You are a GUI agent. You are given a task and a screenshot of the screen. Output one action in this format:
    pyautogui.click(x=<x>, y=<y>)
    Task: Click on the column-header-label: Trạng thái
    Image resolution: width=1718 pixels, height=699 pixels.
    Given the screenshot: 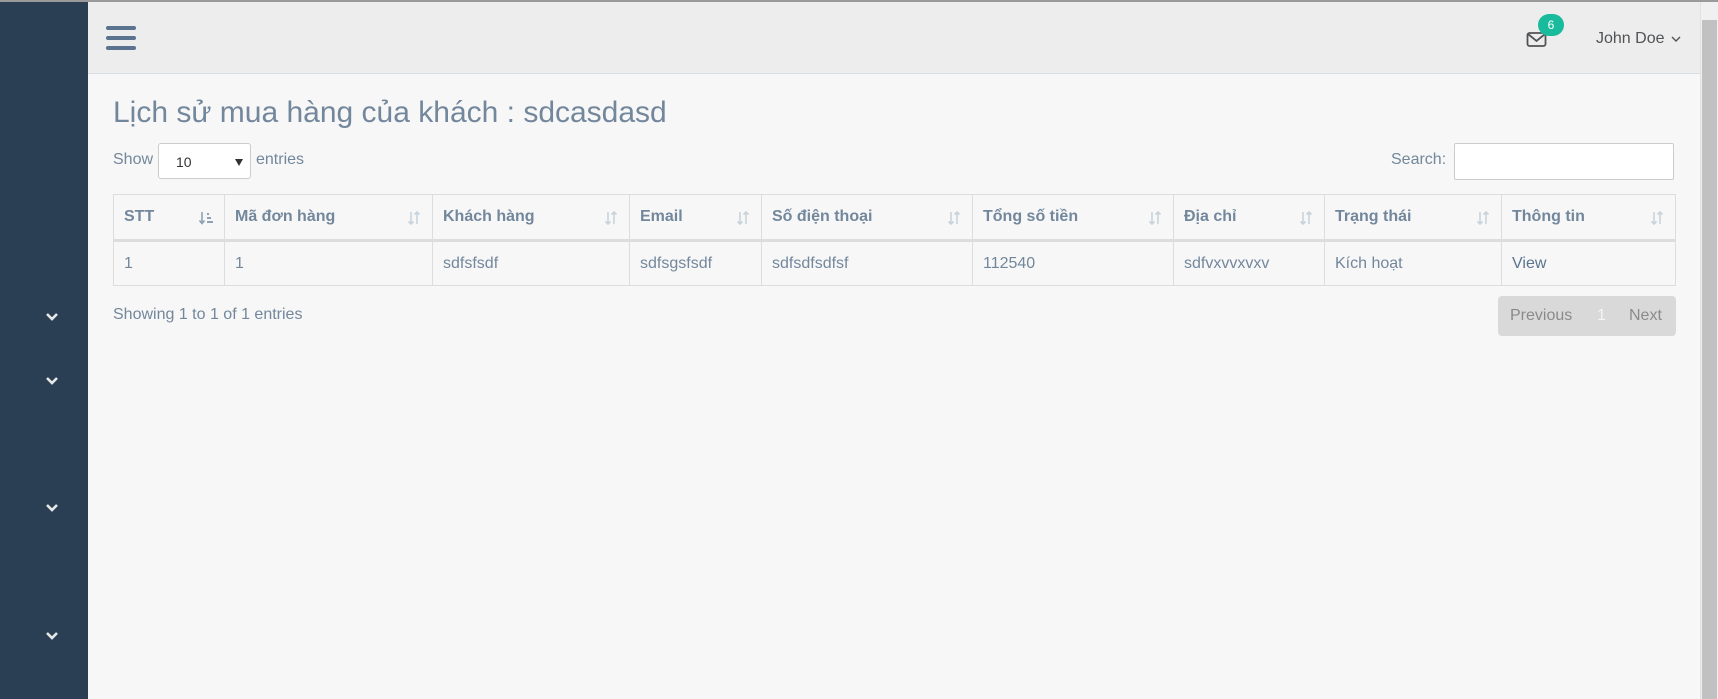 What is the action you would take?
    pyautogui.click(x=1373, y=216)
    